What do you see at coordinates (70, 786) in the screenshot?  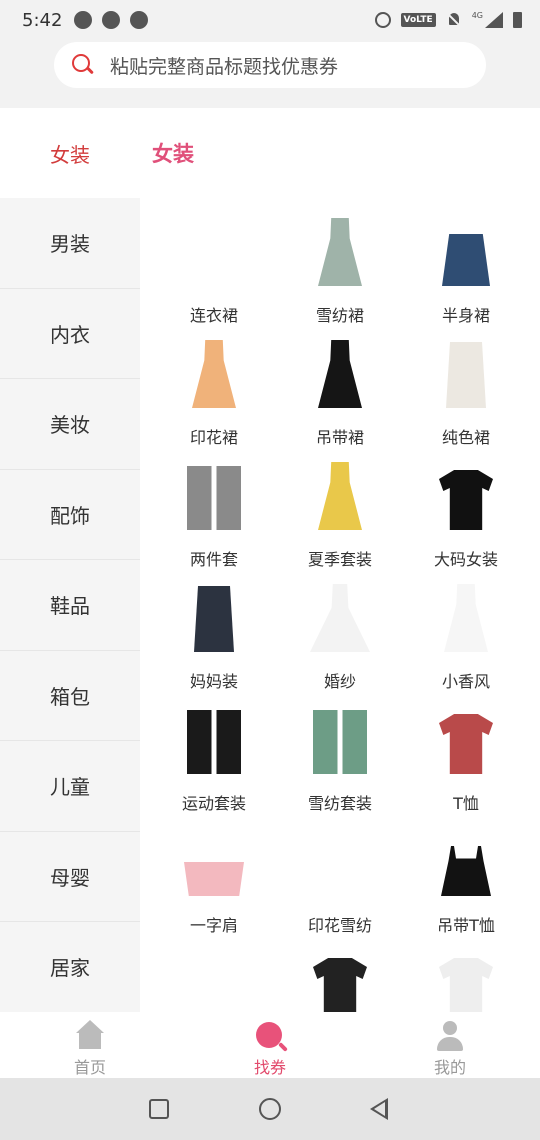 I see `sidebar-item: 儿童` at bounding box center [70, 786].